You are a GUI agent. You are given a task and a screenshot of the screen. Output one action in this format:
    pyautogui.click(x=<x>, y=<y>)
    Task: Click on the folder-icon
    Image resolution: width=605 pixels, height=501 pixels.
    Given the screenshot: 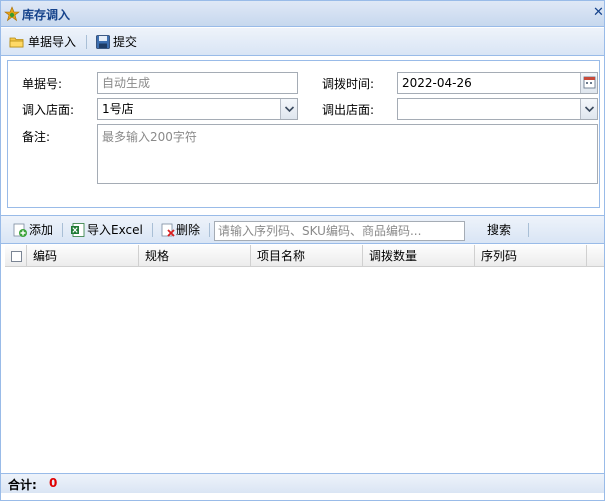 What is the action you would take?
    pyautogui.click(x=16, y=42)
    